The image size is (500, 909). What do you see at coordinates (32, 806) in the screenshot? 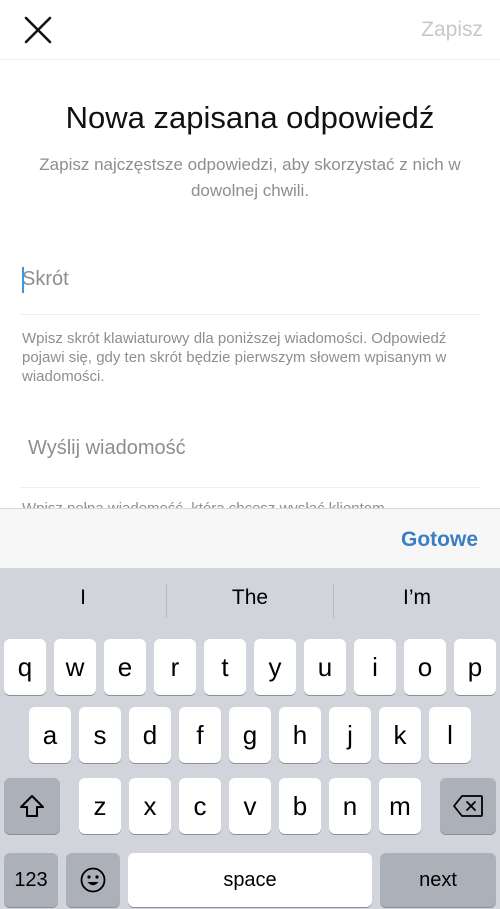
I see `shift-icon` at bounding box center [32, 806].